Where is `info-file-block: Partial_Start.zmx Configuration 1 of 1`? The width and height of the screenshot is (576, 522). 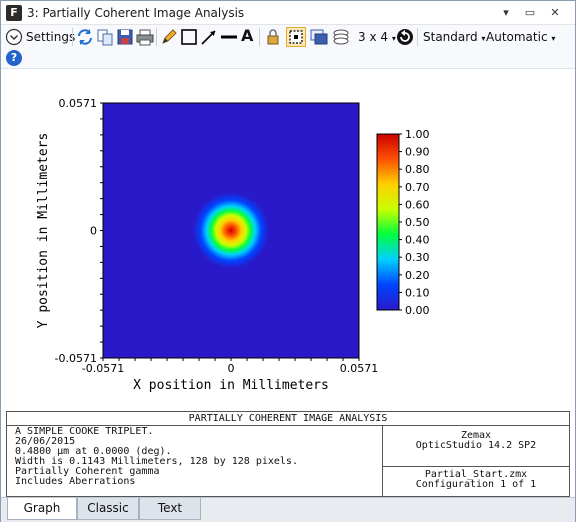 info-file-block: Partial_Start.zmx Configuration 1 of 1 is located at coordinates (476, 480).